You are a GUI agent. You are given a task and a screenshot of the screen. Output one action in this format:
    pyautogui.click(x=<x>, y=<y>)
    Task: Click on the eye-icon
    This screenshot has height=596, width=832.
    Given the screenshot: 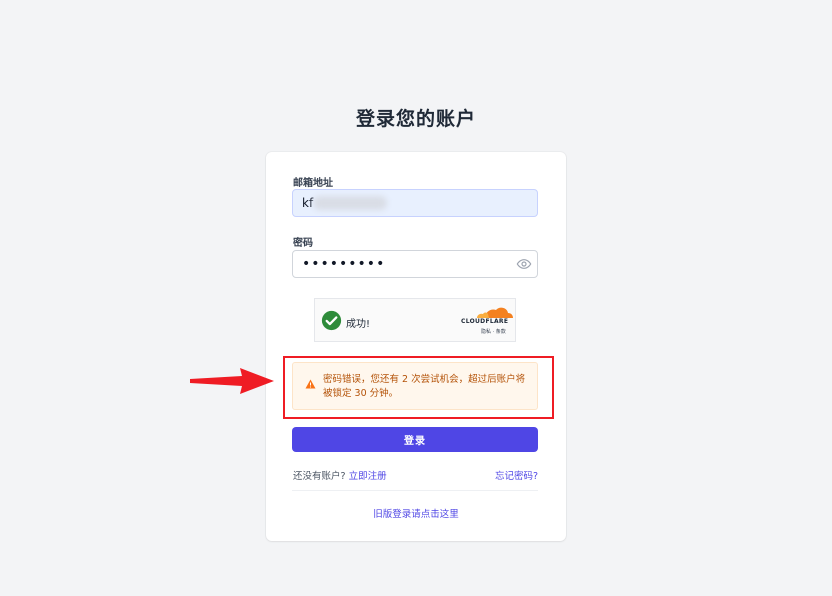 What is the action you would take?
    pyautogui.click(x=524, y=264)
    